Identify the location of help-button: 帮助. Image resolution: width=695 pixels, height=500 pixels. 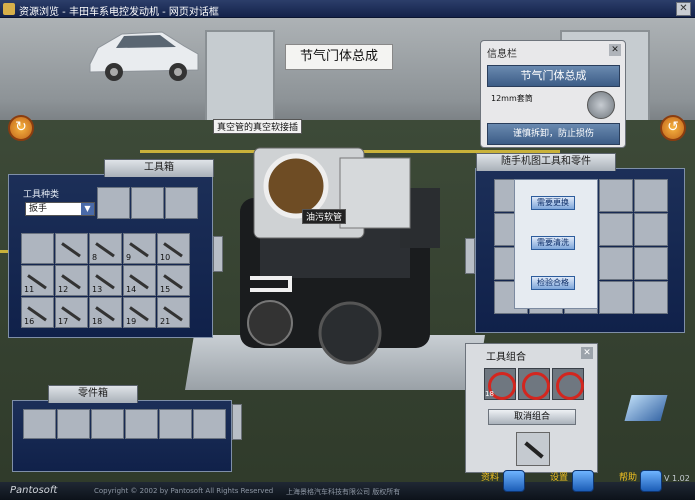
(628, 476).